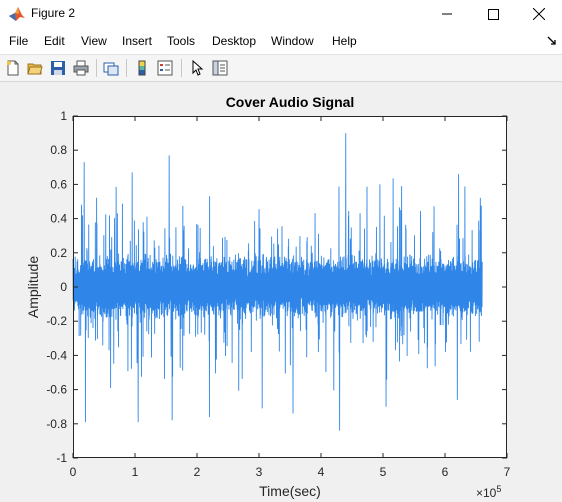 This screenshot has width=562, height=502. I want to click on pointer-icon, so click(198, 68).